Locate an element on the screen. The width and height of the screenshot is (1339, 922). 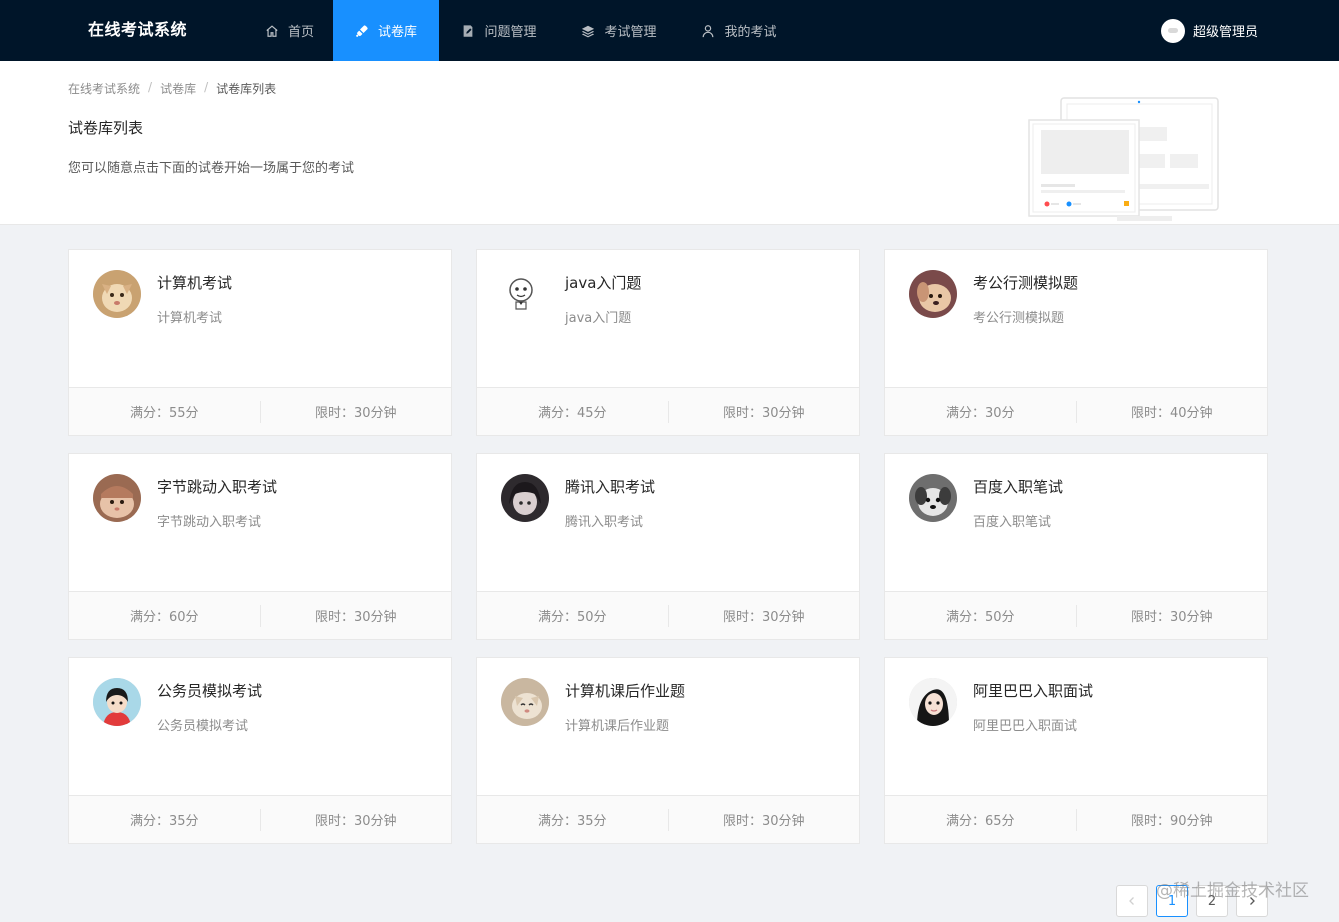
paper-card-footer: 满分：55分 限时：30分钟 is located at coordinates (260, 411).